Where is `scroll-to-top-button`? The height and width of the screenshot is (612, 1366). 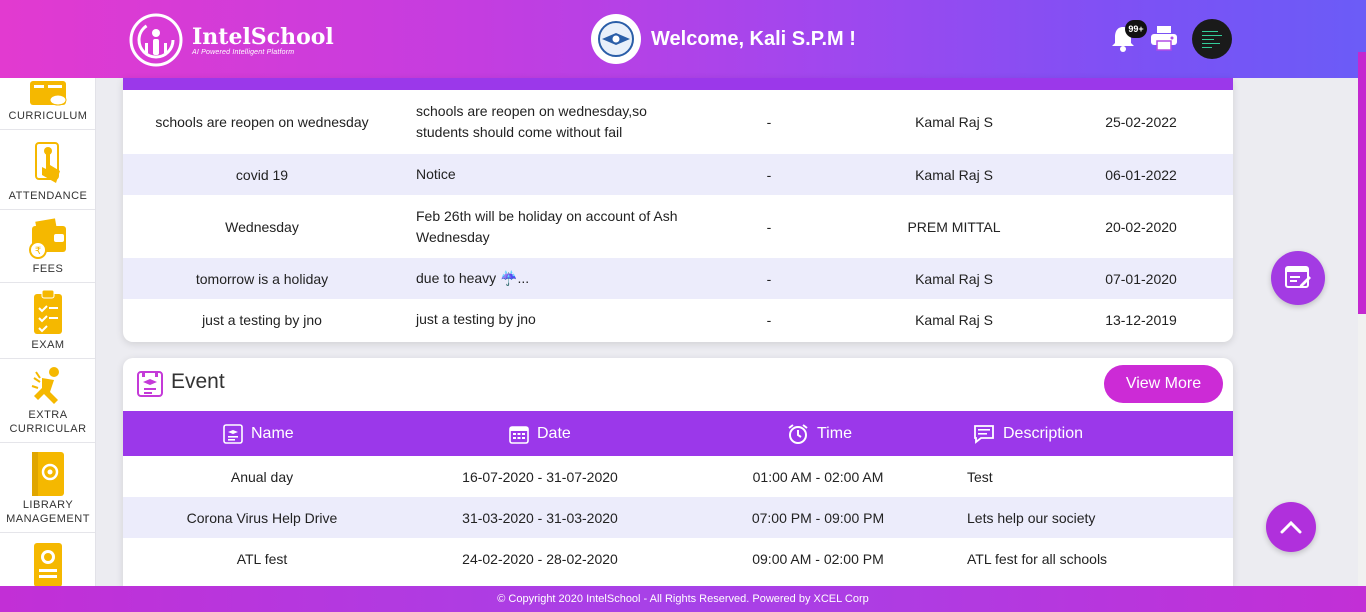 scroll-to-top-button is located at coordinates (1291, 527).